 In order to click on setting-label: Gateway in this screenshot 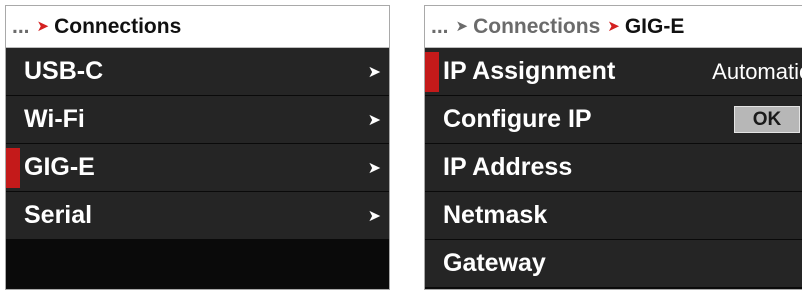, I will do `click(494, 263)`.